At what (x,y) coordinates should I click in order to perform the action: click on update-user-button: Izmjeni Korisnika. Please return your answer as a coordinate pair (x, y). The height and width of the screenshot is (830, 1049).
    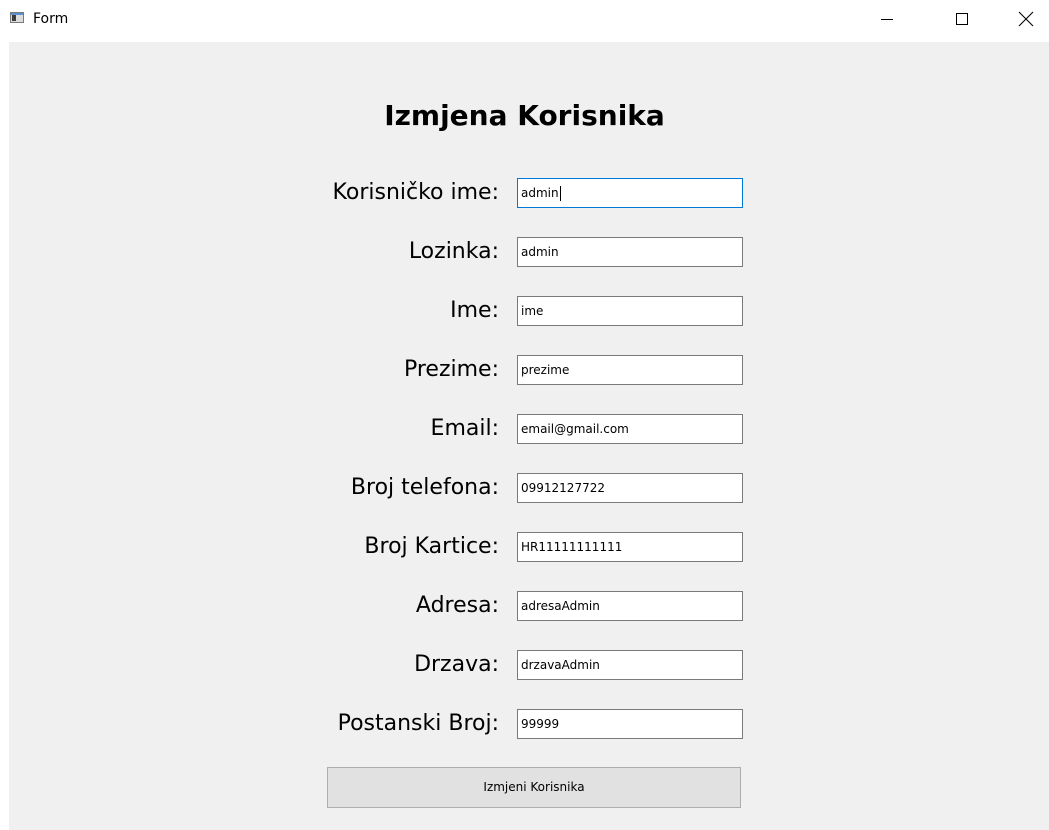
    Looking at the image, I should click on (534, 787).